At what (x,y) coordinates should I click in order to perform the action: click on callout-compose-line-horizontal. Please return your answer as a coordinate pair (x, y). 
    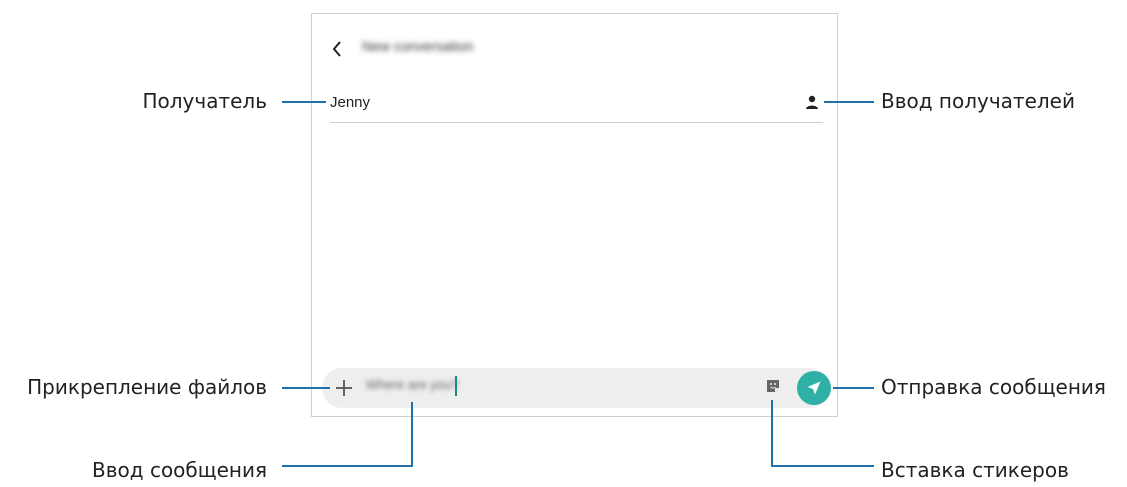
    Looking at the image, I should click on (347, 466).